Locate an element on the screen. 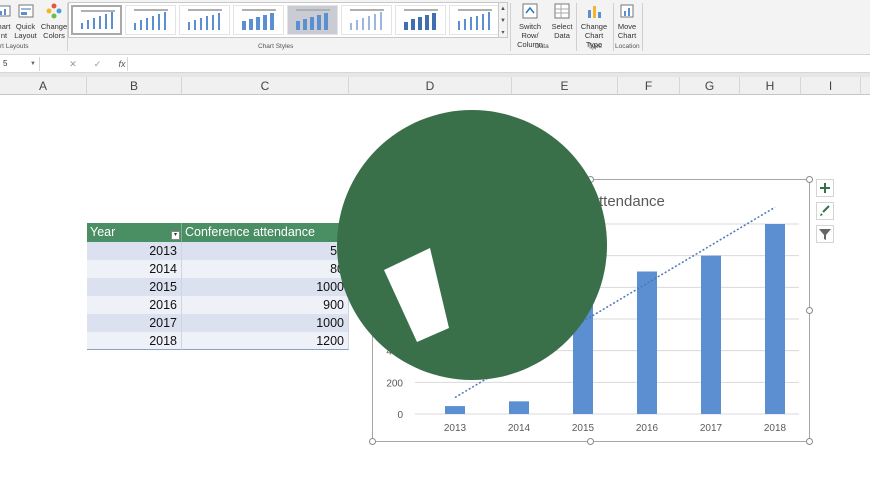 This screenshot has height=501, width=870. change-chart-type-button: Change Chart Type is located at coordinates (594, 25).